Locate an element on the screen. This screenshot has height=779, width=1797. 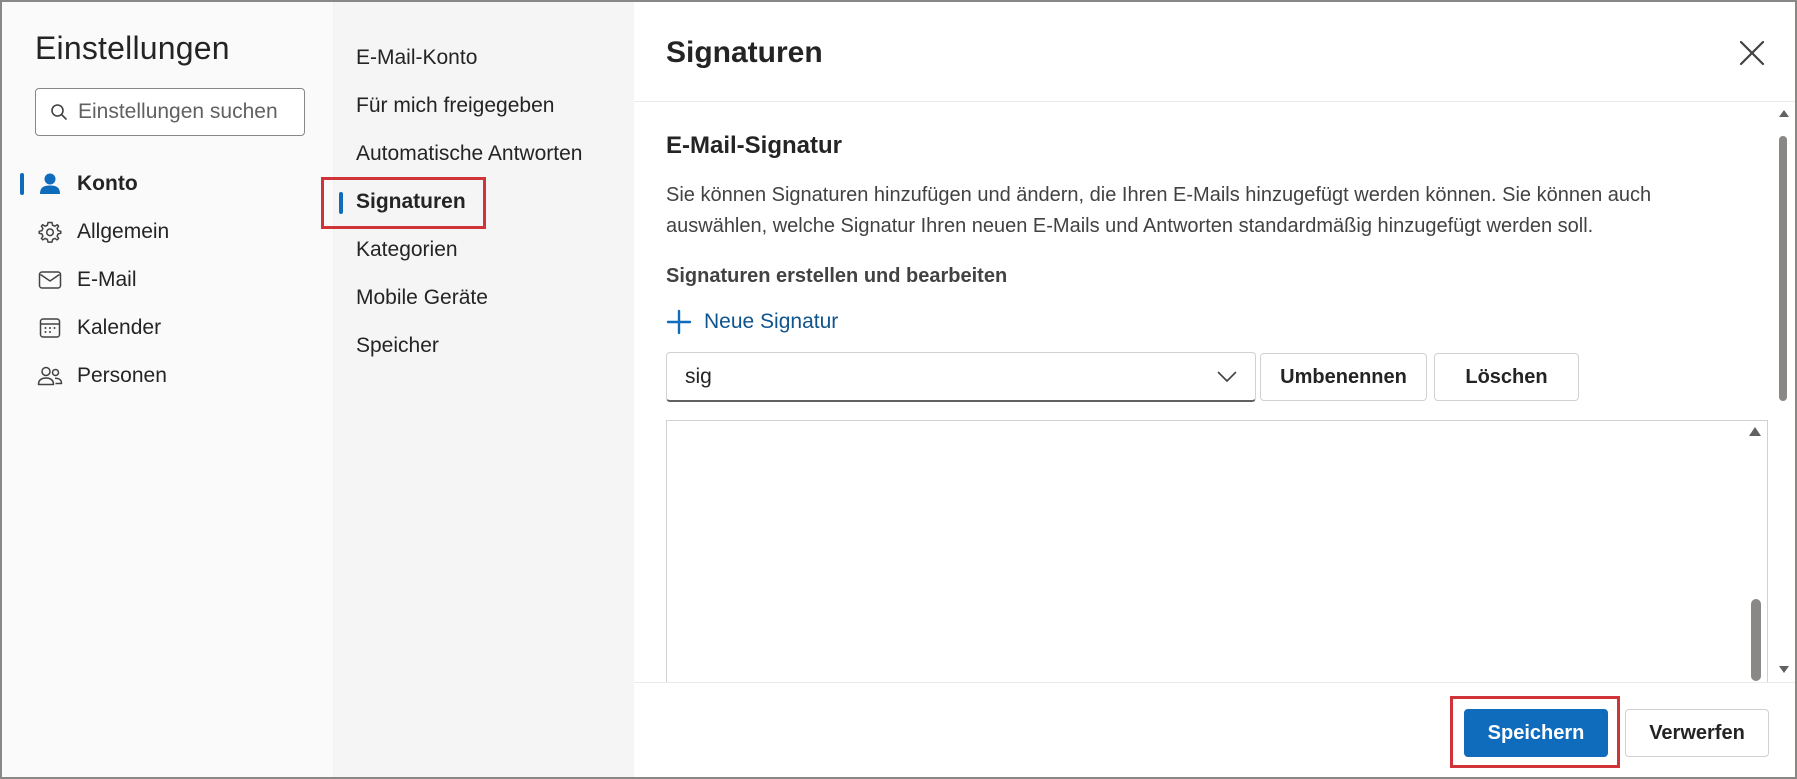
discard-button: Verwerfen is located at coordinates (1697, 733).